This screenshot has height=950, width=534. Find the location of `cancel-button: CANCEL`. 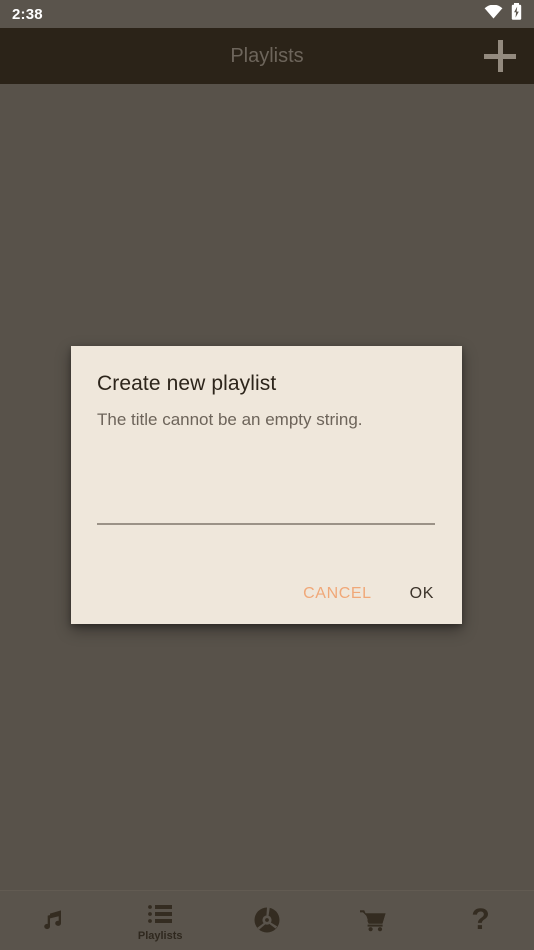

cancel-button: CANCEL is located at coordinates (337, 594).